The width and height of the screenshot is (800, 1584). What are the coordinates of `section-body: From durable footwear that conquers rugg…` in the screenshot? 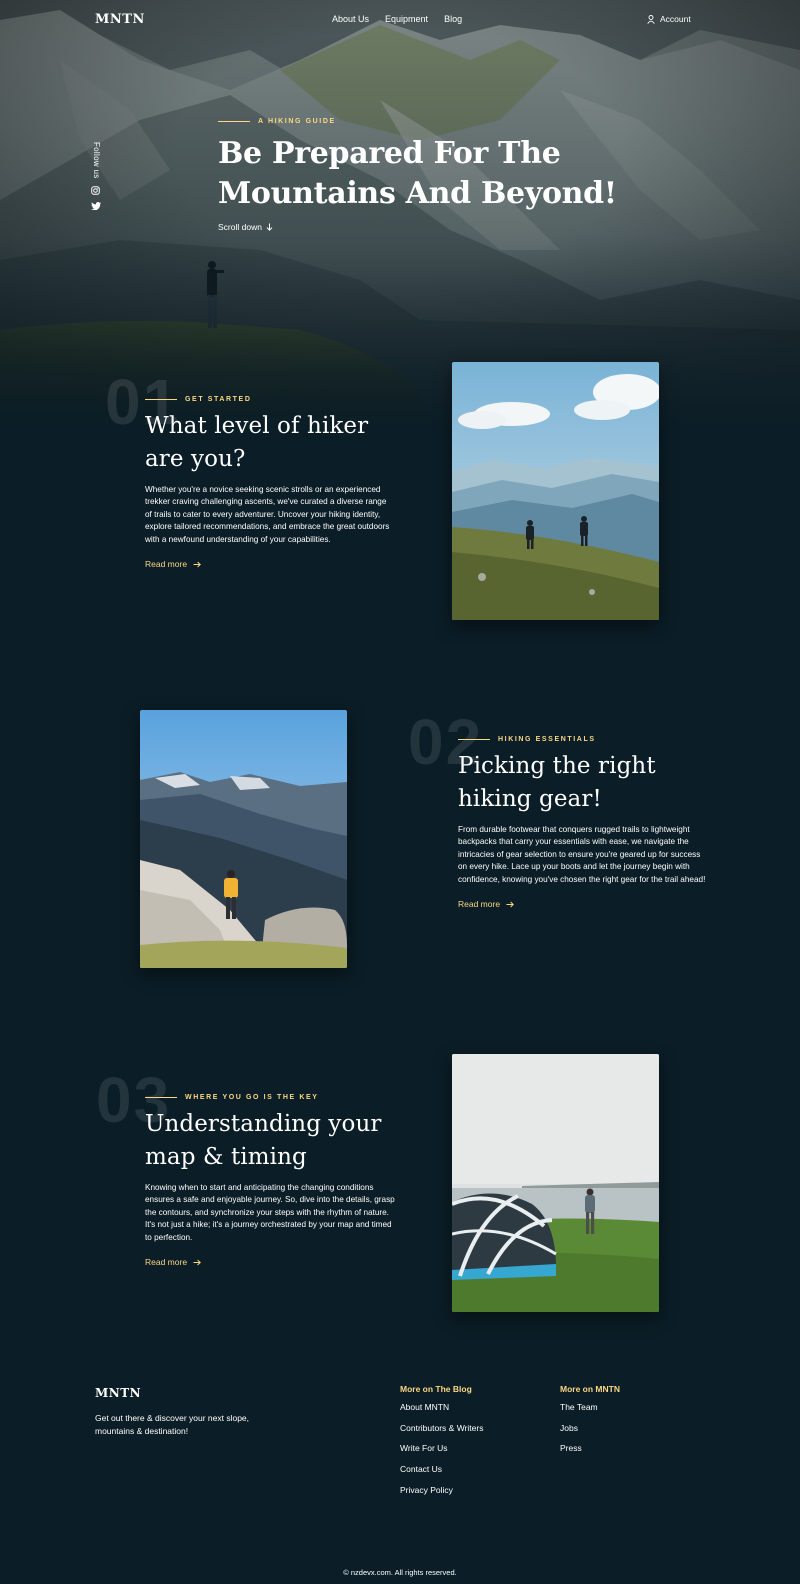 It's located at (582, 854).